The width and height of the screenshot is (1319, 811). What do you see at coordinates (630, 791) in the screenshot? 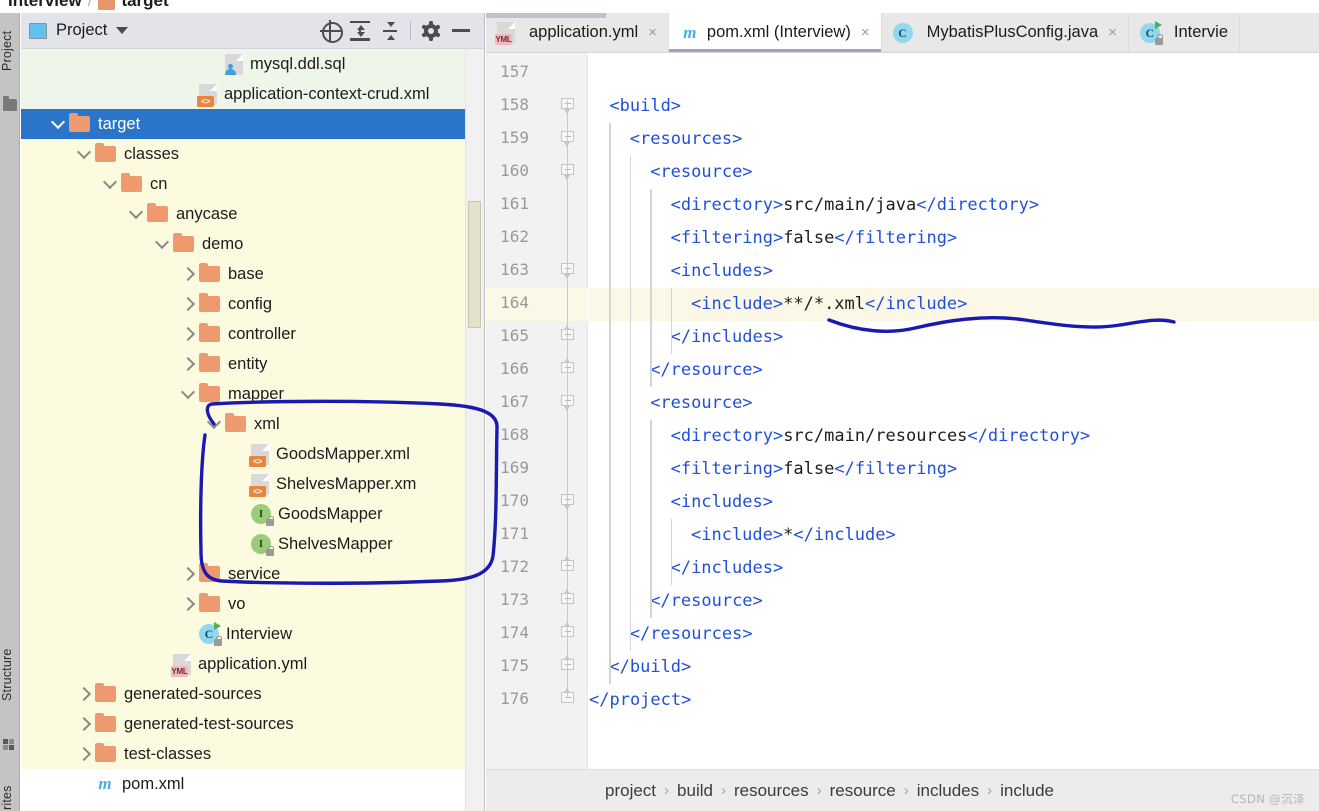
I see `breadcrumb-item-project: project` at bounding box center [630, 791].